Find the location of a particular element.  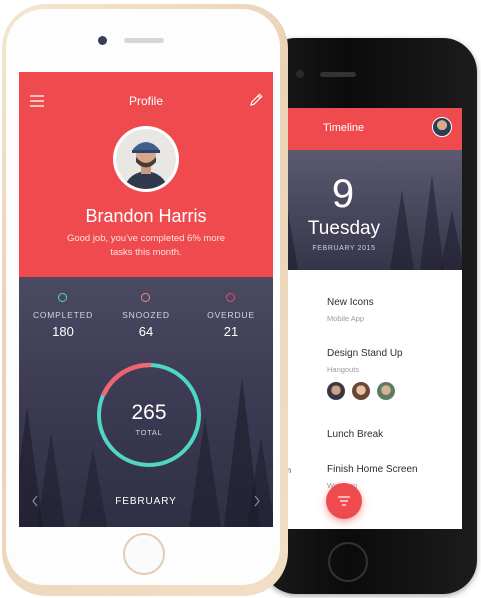

list-item: am Finish Home Screen Web App is located at coordinates (371, 480).